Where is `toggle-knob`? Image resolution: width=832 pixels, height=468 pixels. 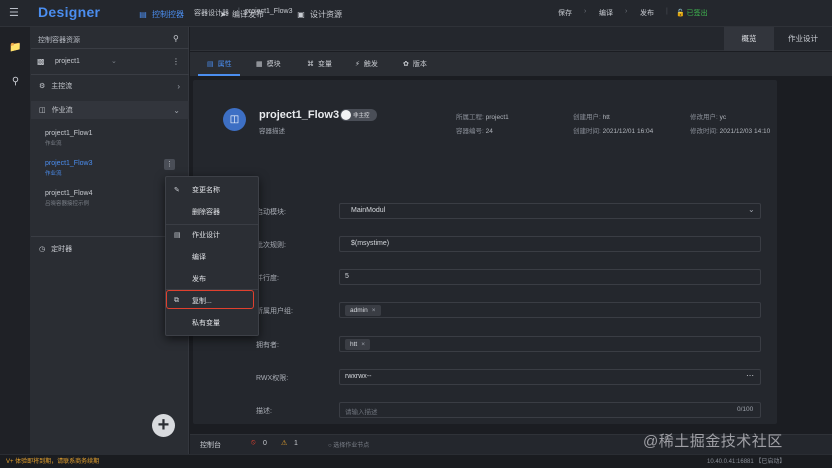
toggle-knob is located at coordinates (346, 115).